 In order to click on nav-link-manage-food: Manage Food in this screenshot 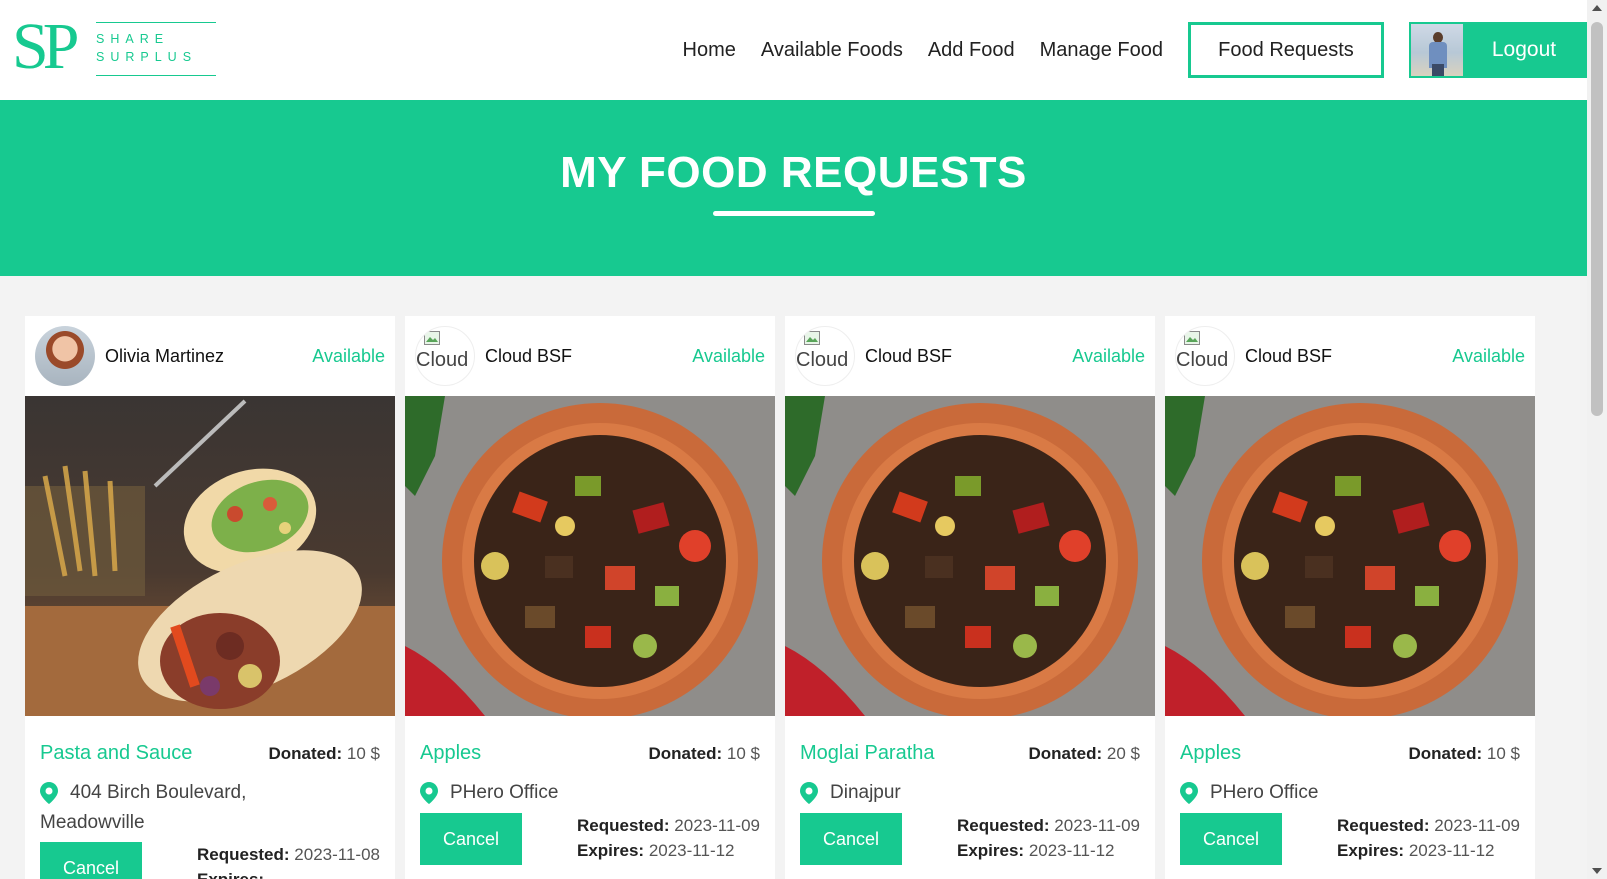, I will do `click(1101, 50)`.